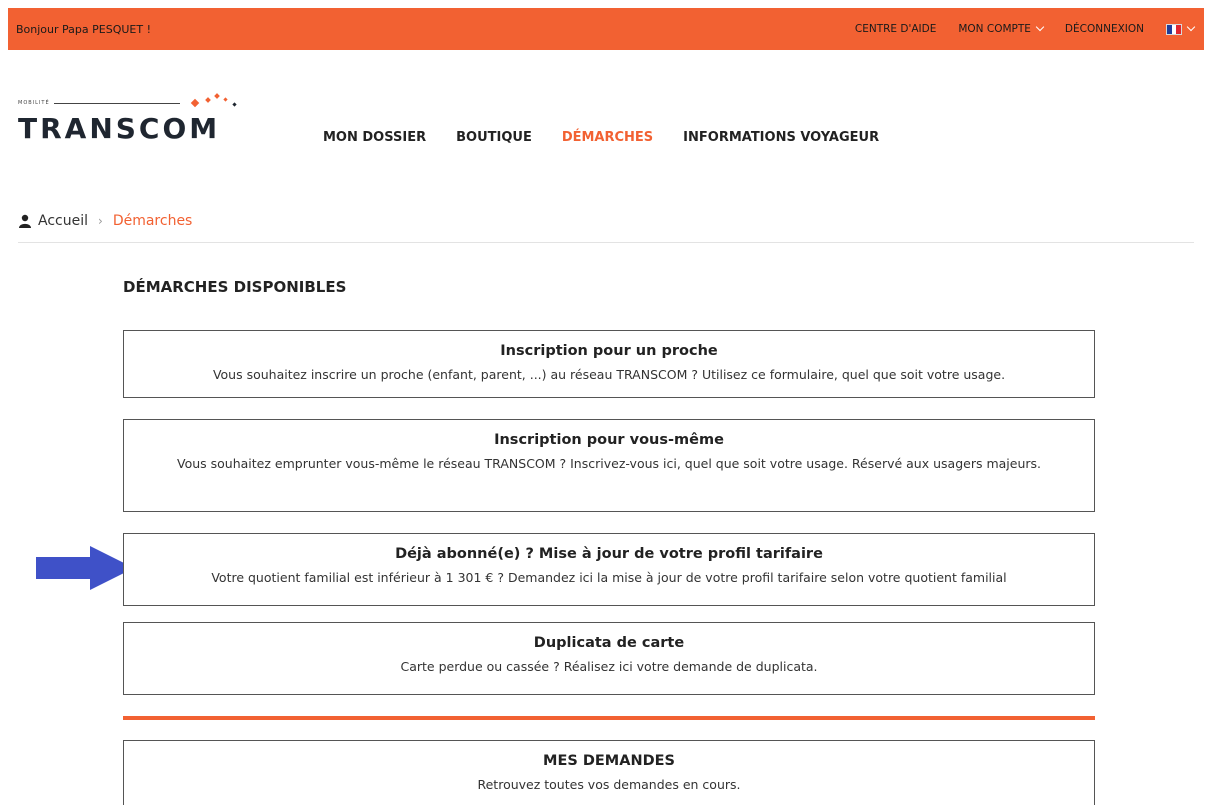 The image size is (1212, 805). Describe the element at coordinates (25, 221) in the screenshot. I see `user-icon` at that location.